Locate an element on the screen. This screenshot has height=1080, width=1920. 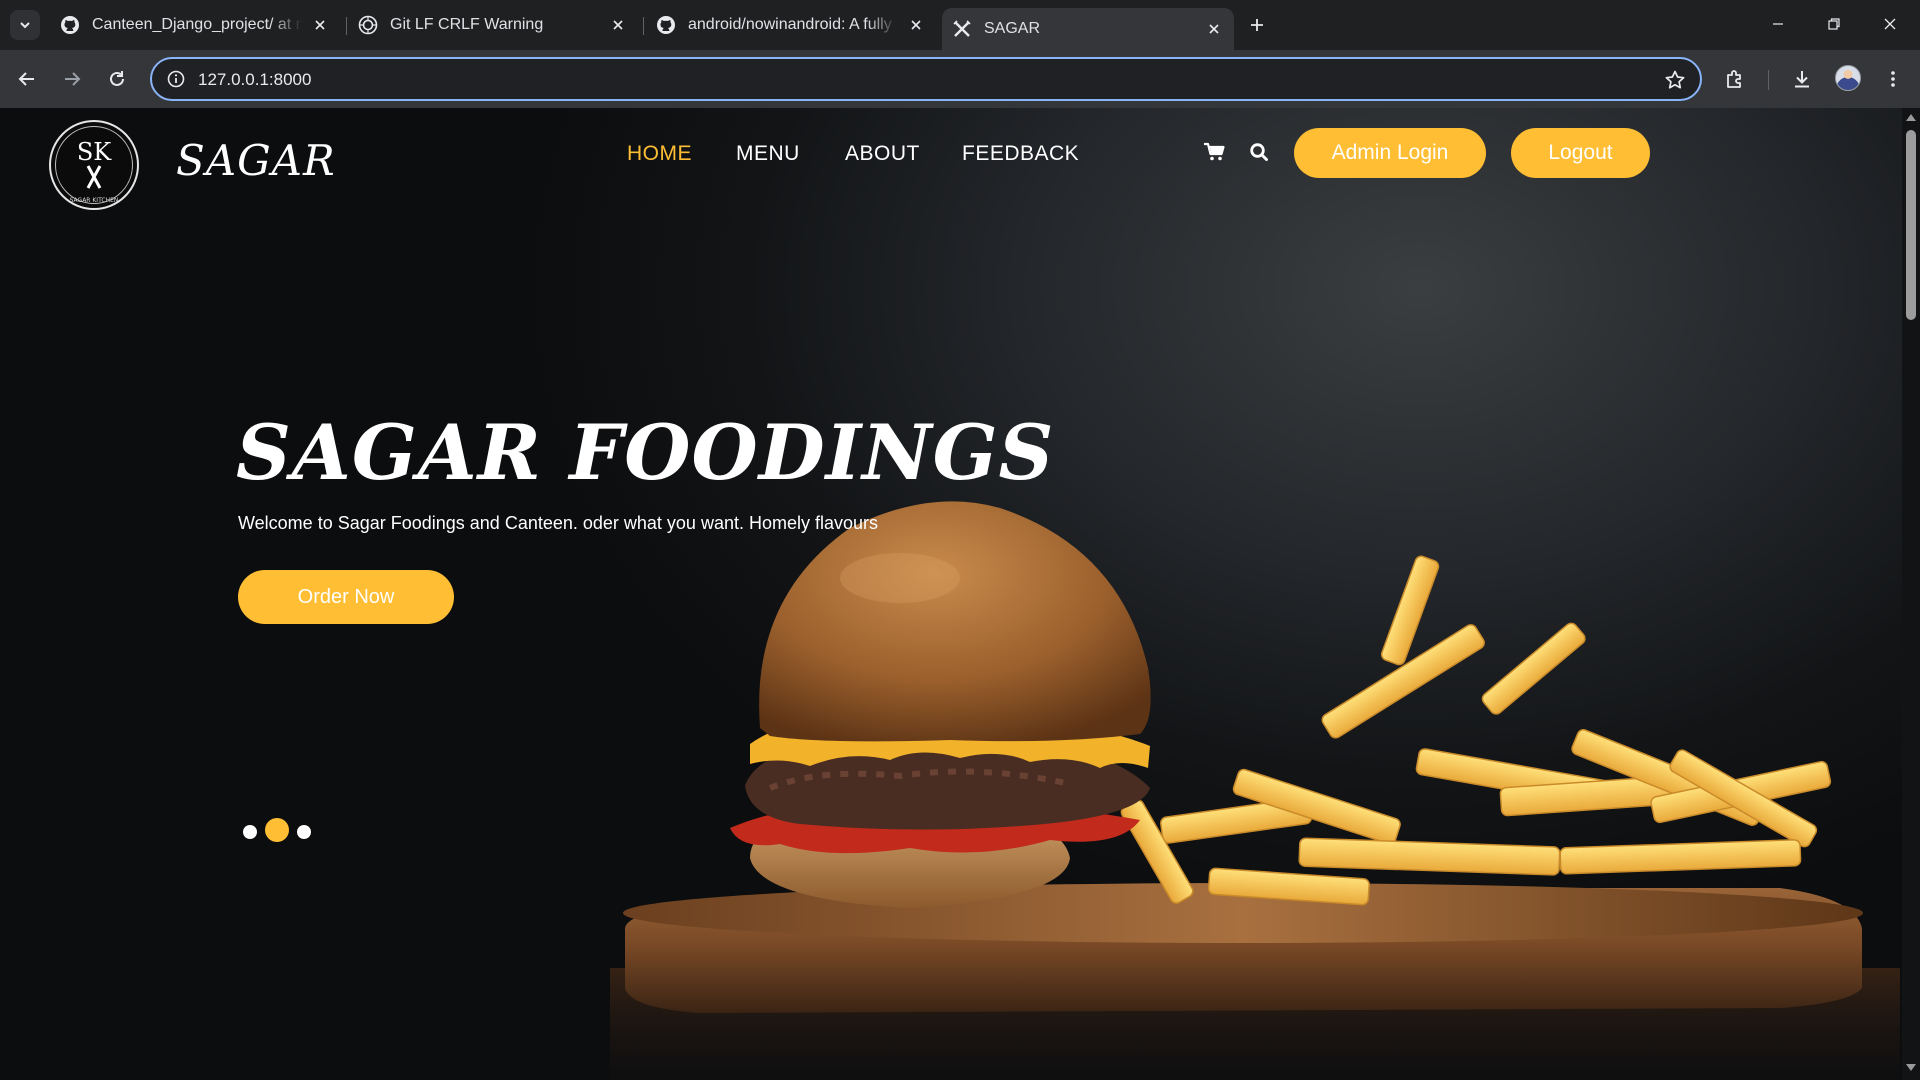
profile-avatar is located at coordinates (1848, 78).